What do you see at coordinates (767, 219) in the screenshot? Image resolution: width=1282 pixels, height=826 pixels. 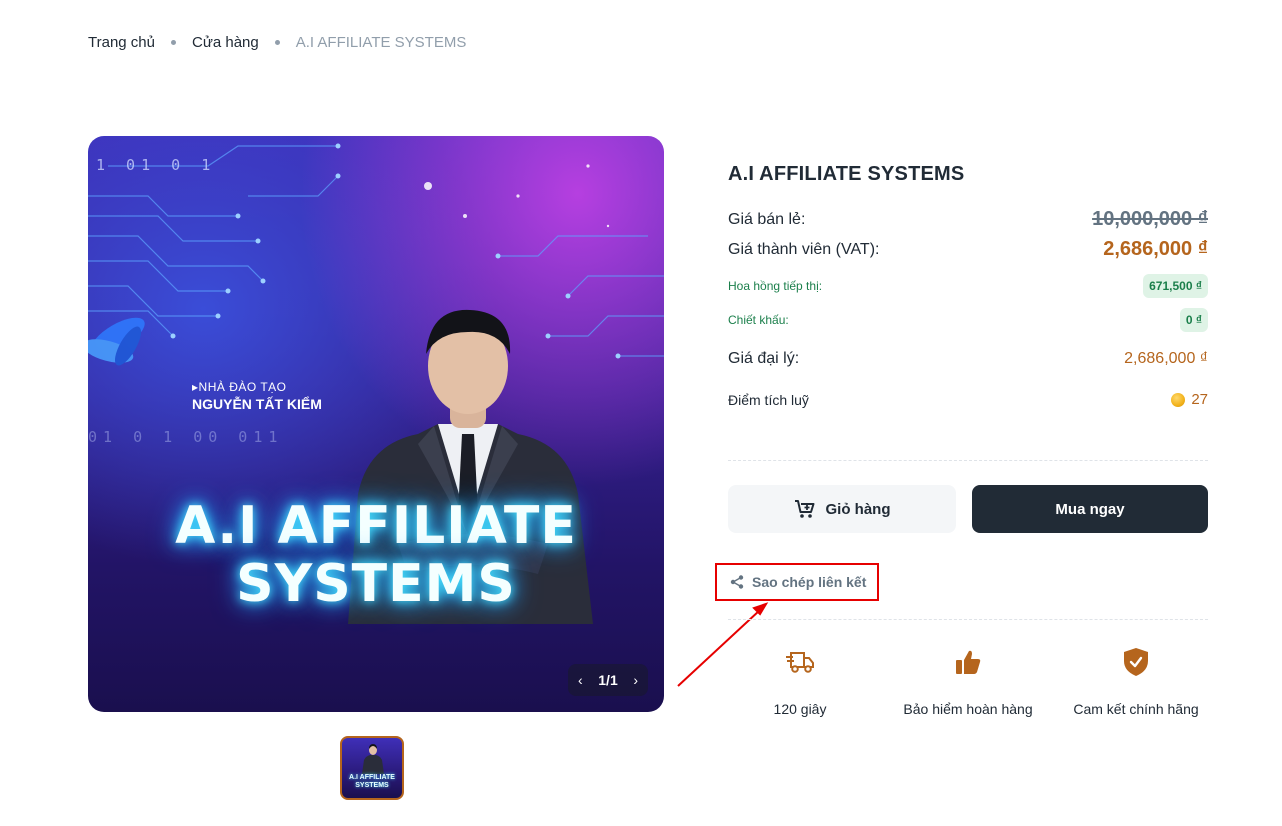 I see `retail-price-label: Giá bán lẻ:` at bounding box center [767, 219].